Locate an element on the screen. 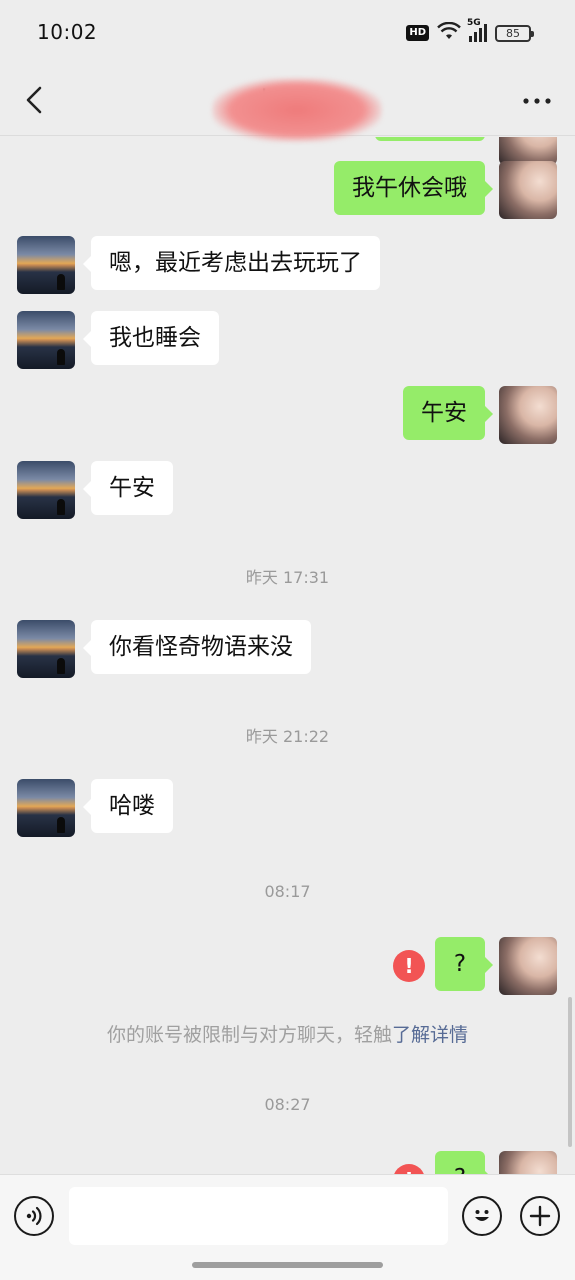 The height and width of the screenshot is (1280, 575). voice-icon is located at coordinates (34, 1216).